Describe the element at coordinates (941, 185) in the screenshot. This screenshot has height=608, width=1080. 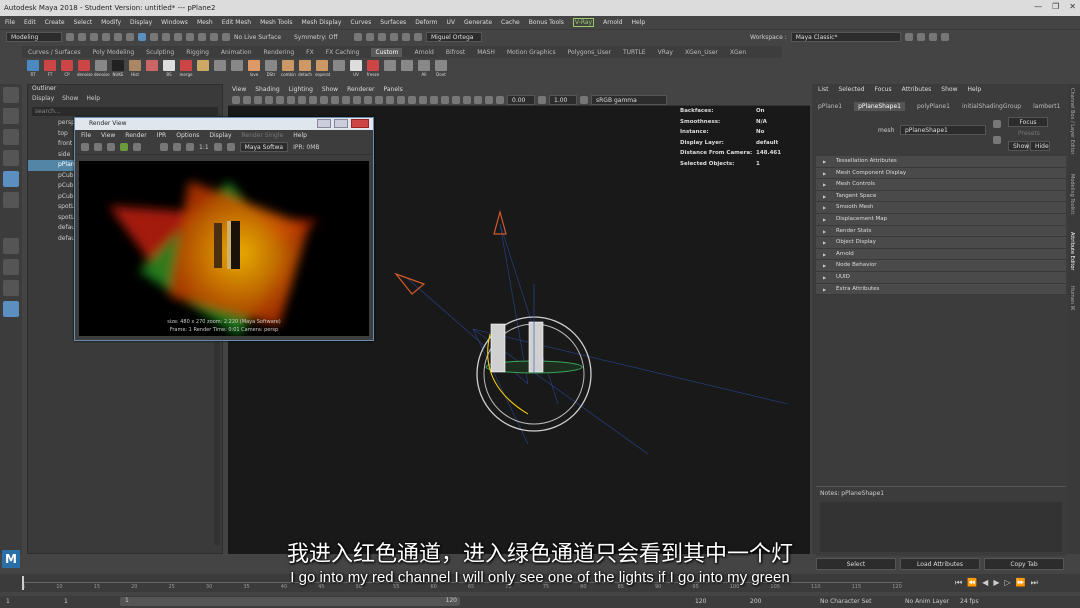
I see `ae-section: Mesh Controls` at that location.